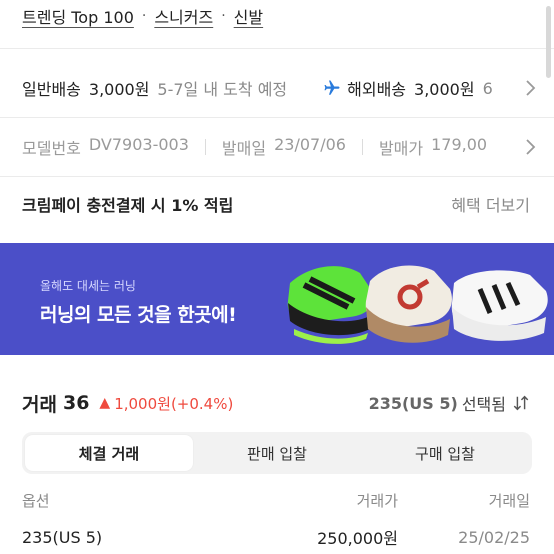  What do you see at coordinates (332, 88) in the screenshot?
I see `airplane-icon` at bounding box center [332, 88].